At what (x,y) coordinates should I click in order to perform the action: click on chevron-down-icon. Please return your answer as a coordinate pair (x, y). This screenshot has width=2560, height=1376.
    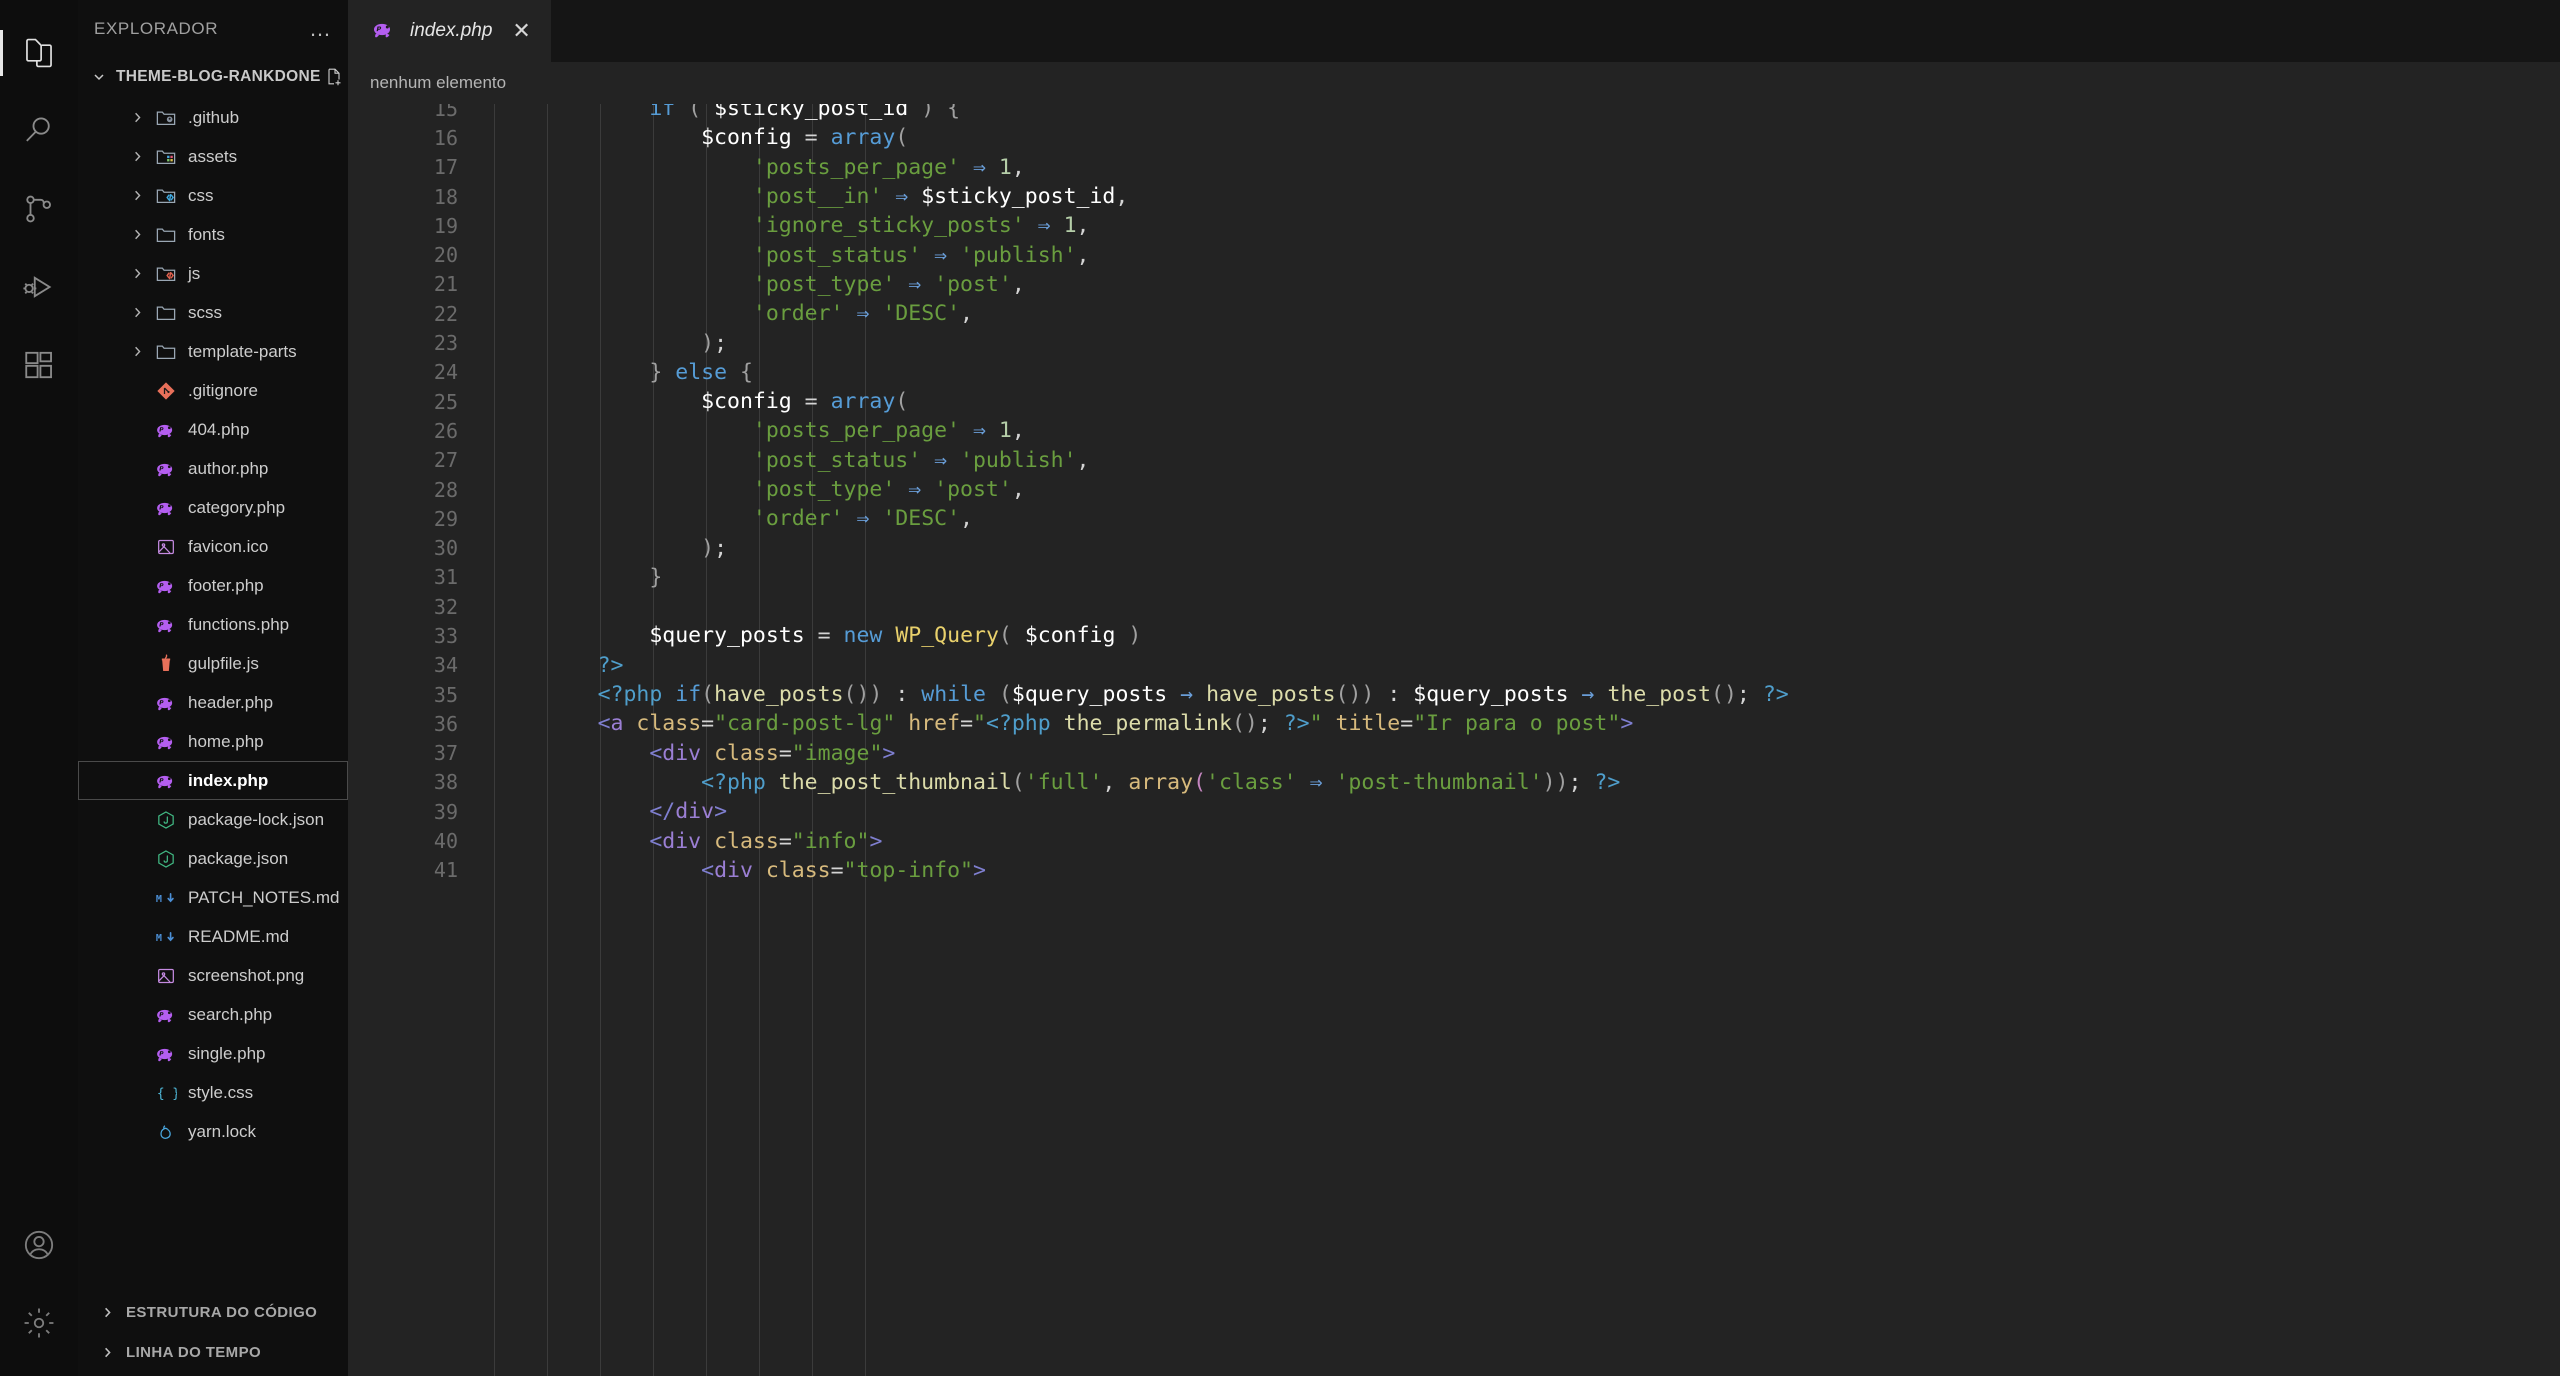
    Looking at the image, I should click on (99, 77).